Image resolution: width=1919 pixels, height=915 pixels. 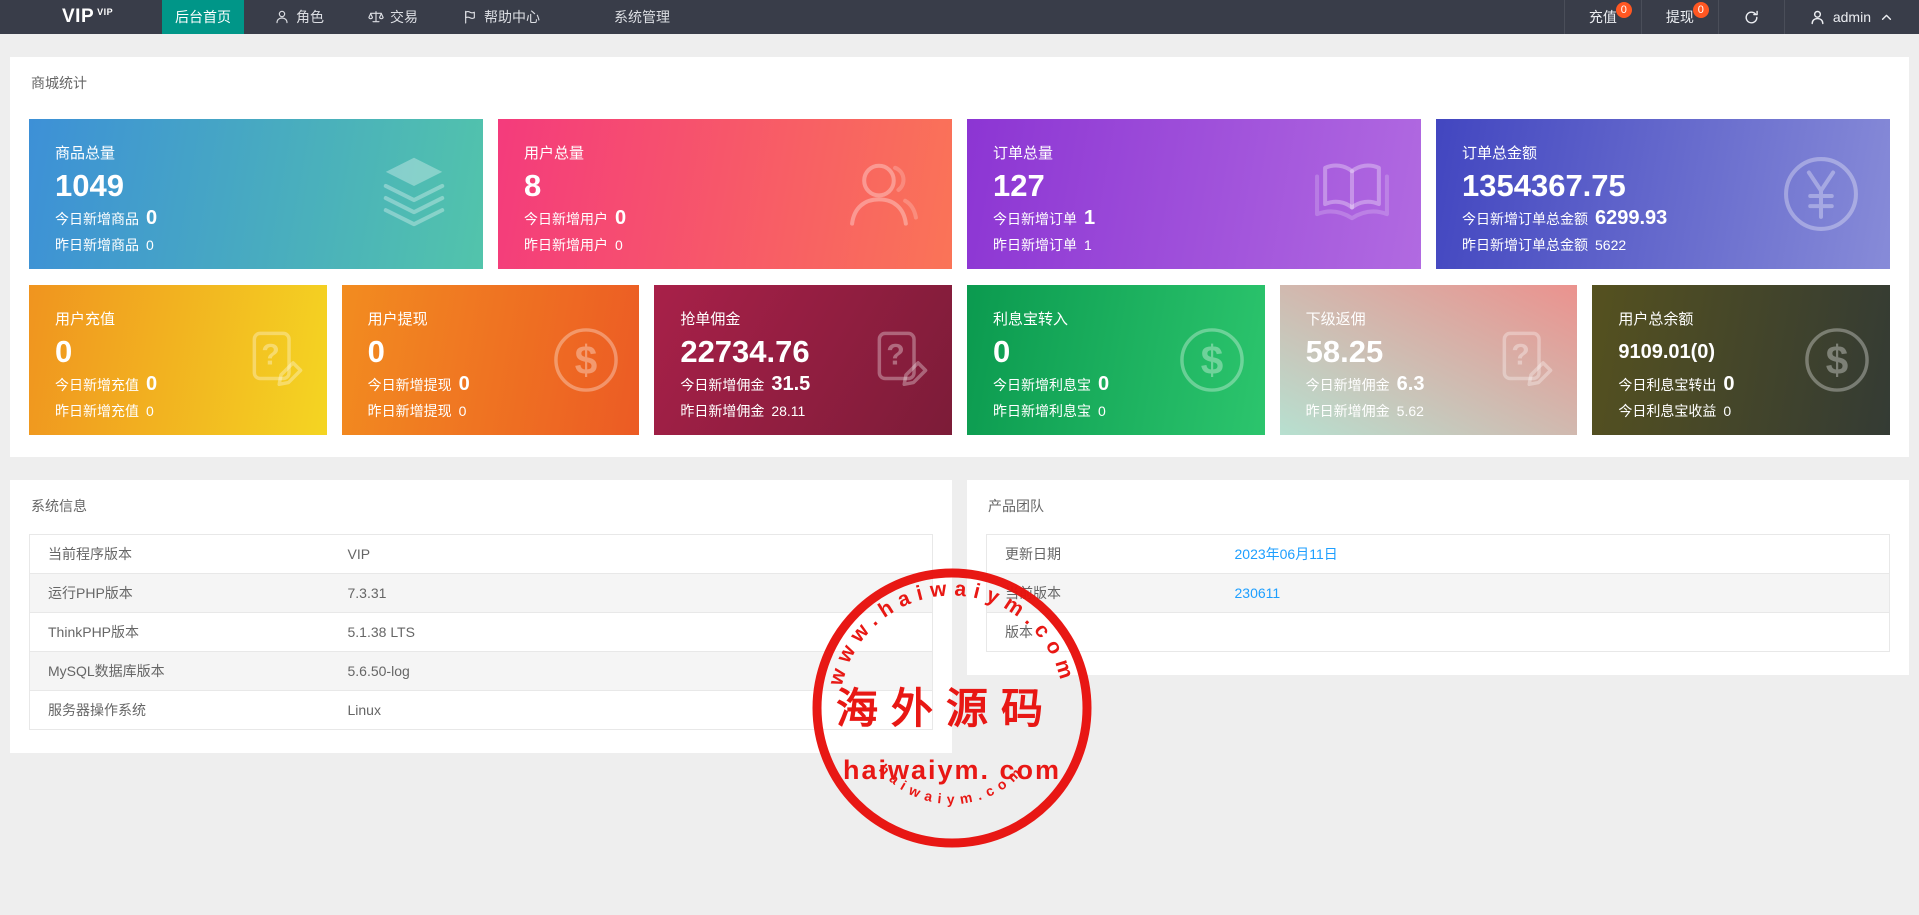 What do you see at coordinates (1258, 593) in the screenshot?
I see `current-version-link: 230611` at bounding box center [1258, 593].